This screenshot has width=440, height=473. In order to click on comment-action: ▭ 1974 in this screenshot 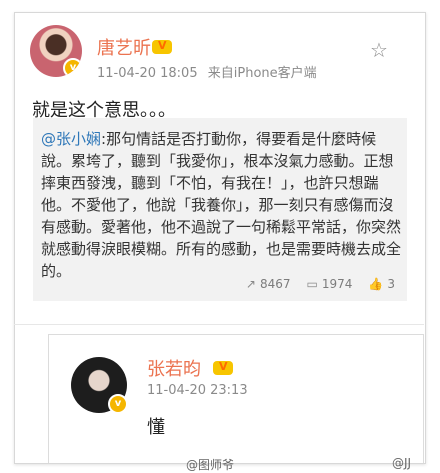, I will do `click(330, 284)`.